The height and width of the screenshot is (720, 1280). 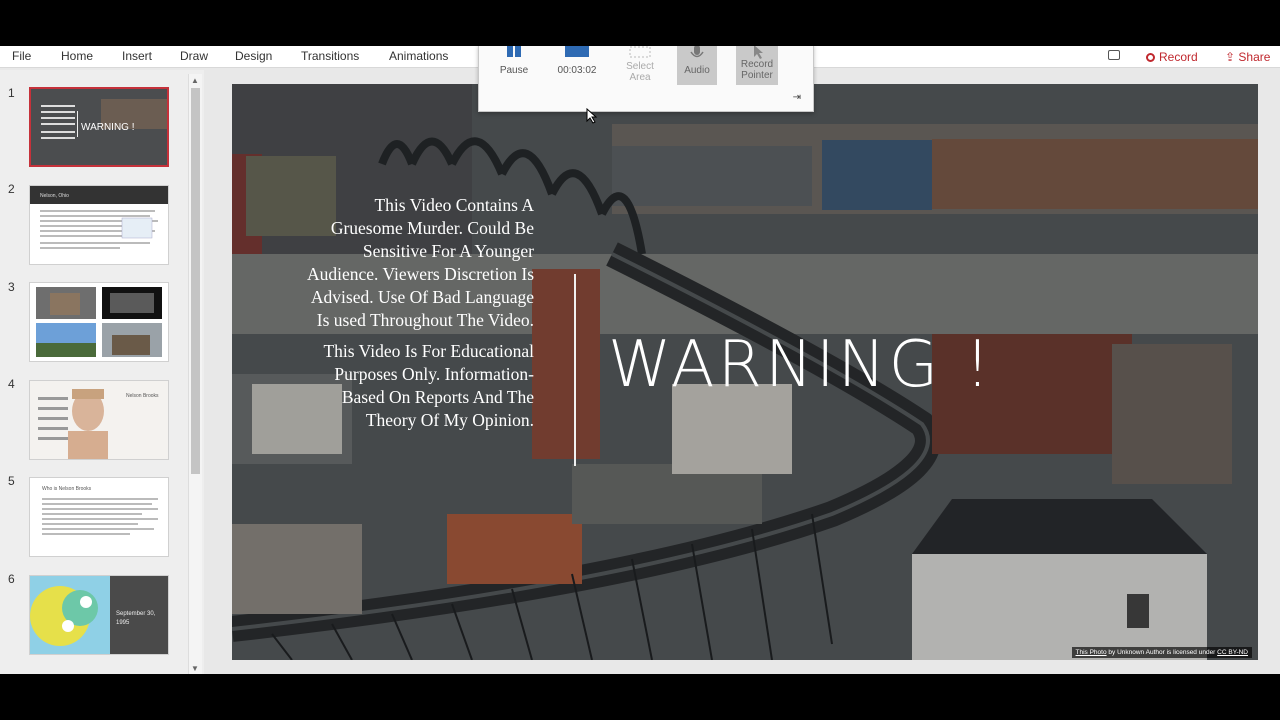 What do you see at coordinates (11, 287) in the screenshot?
I see `slide-number: 3` at bounding box center [11, 287].